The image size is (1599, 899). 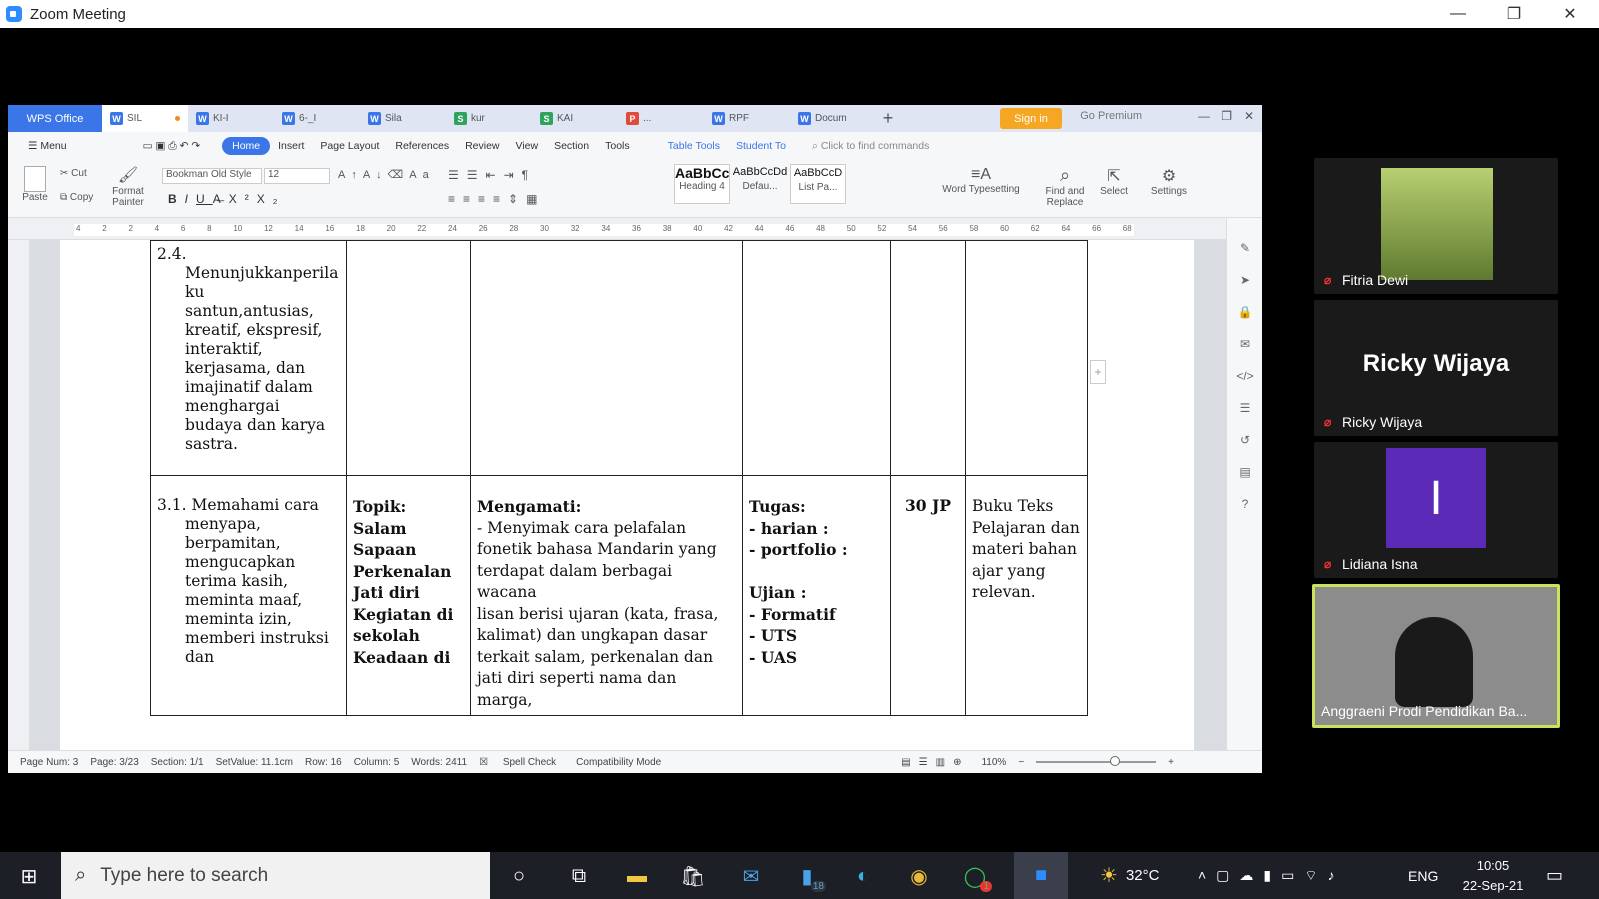 What do you see at coordinates (1271, 875) in the screenshot?
I see `system-tray-icons: ˄▢☁▮▭⌔♪` at bounding box center [1271, 875].